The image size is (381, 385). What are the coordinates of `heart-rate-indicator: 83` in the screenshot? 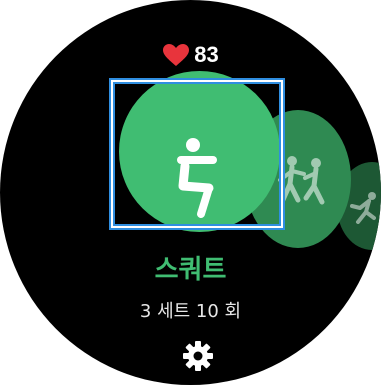 It's located at (190, 55).